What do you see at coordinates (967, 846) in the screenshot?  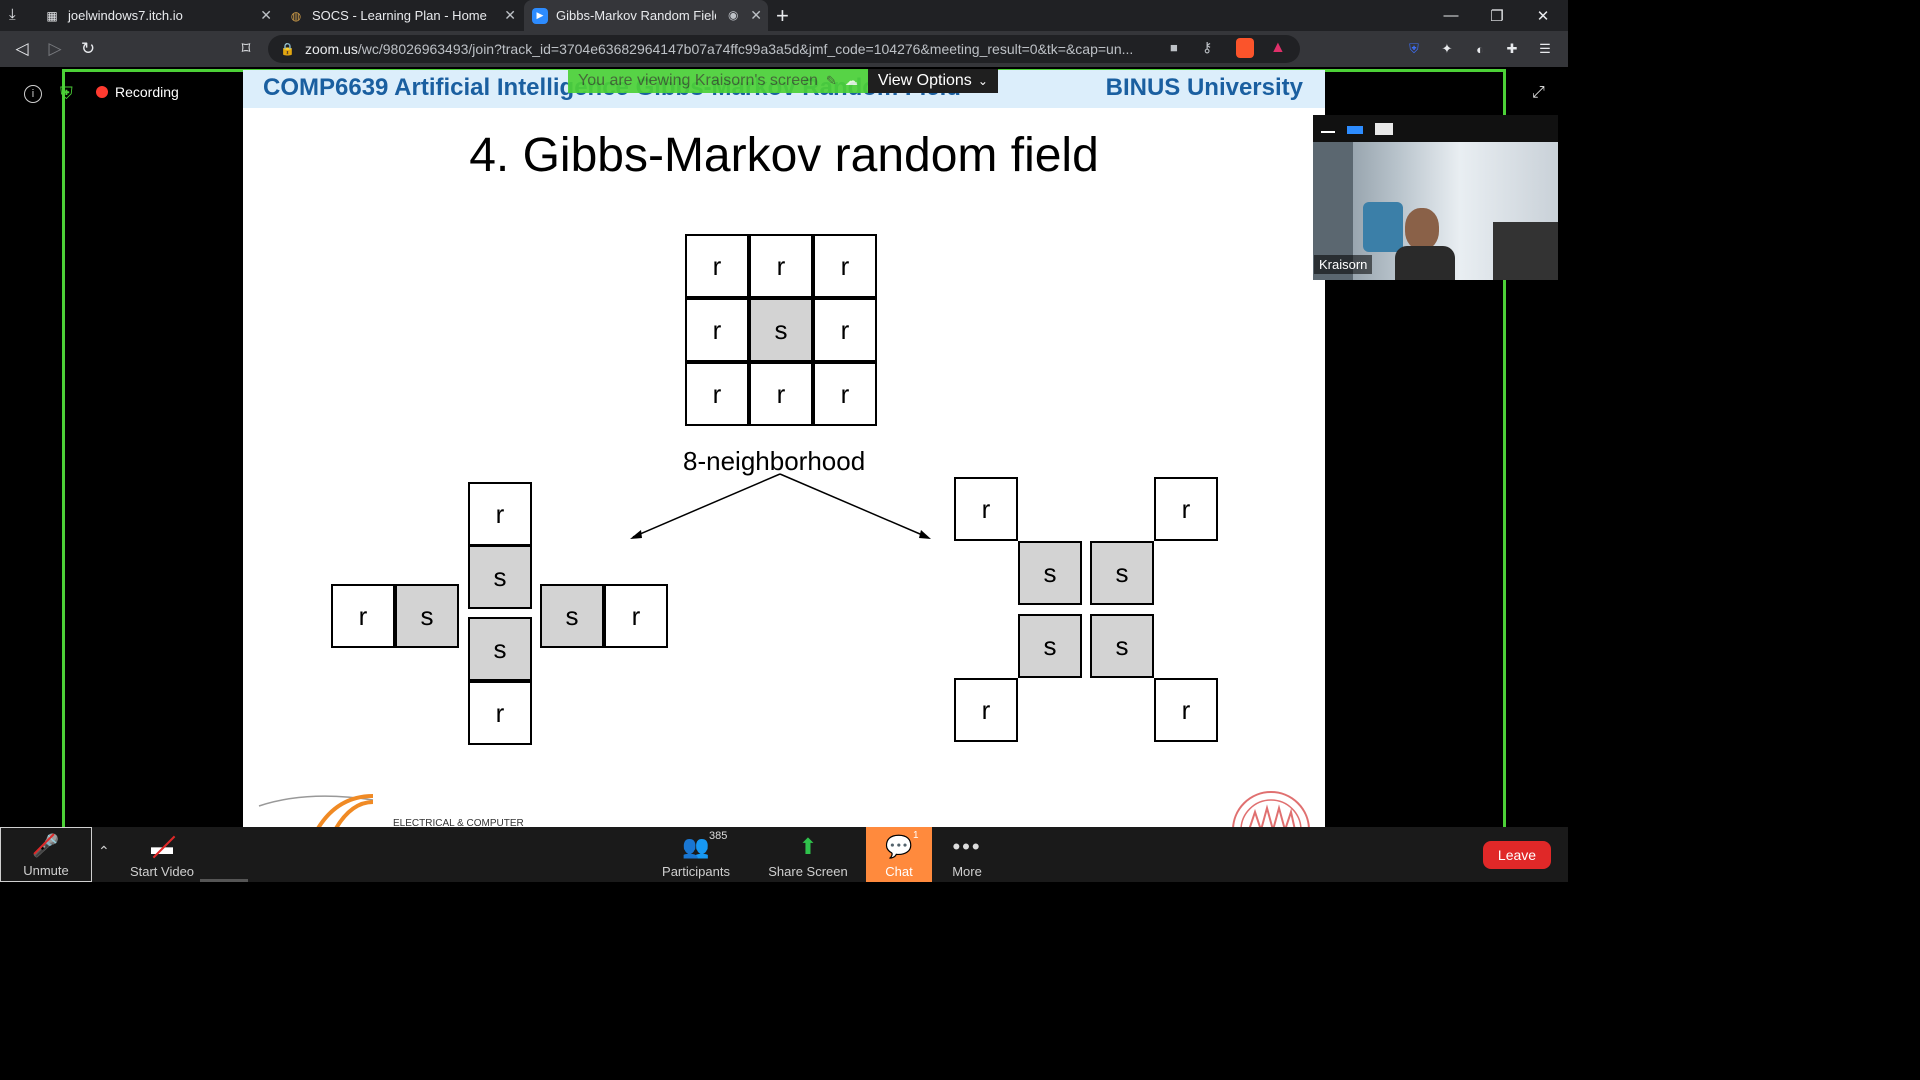 I see `more-dots-icon: •••` at bounding box center [967, 846].